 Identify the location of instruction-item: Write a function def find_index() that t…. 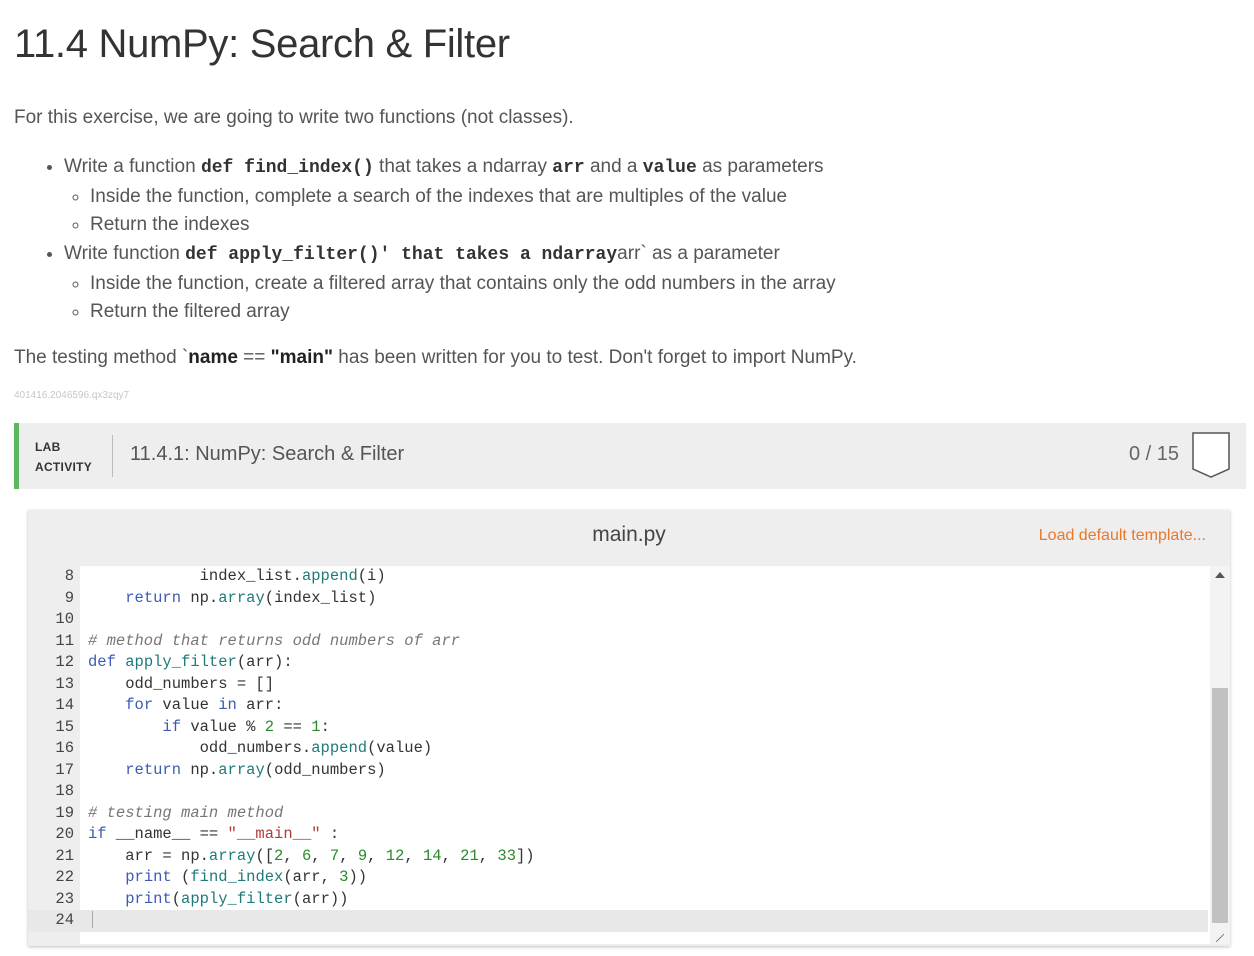
(450, 195).